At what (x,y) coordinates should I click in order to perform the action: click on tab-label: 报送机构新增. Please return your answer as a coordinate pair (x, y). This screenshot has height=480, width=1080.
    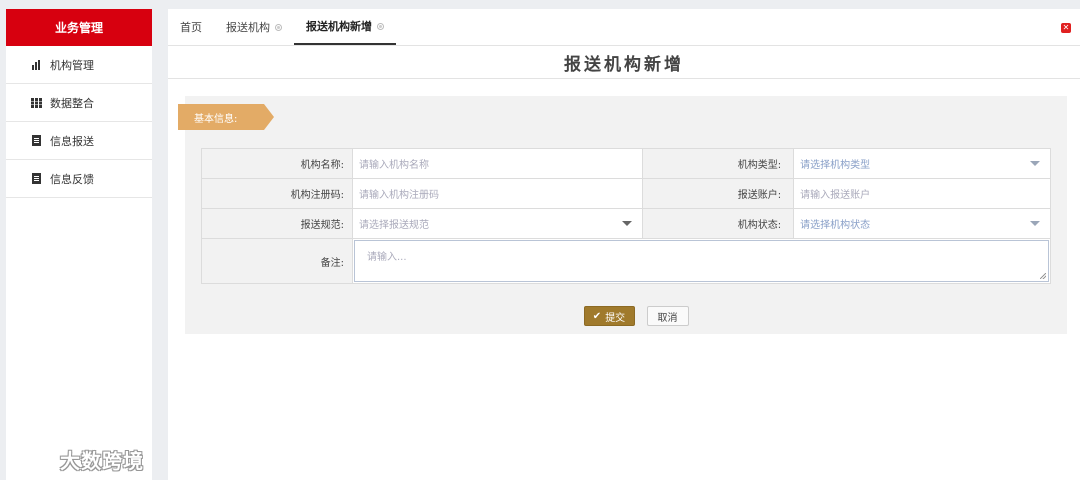
    Looking at the image, I should click on (339, 26).